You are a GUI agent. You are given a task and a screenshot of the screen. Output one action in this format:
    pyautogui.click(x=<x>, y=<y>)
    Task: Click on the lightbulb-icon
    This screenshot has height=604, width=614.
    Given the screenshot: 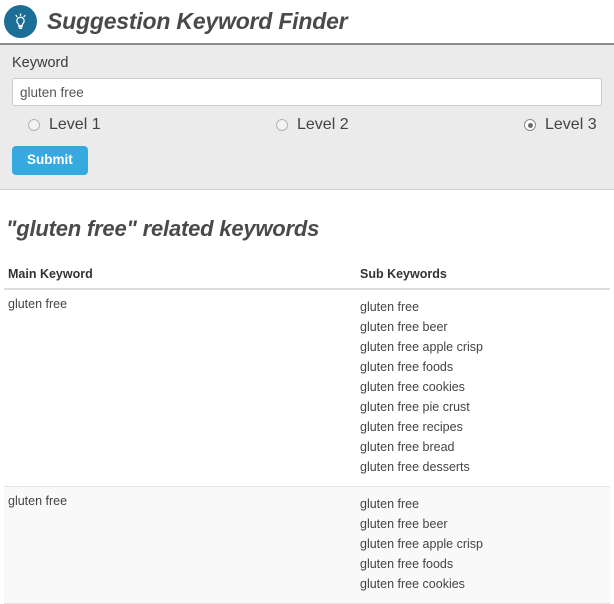 What is the action you would take?
    pyautogui.click(x=20, y=21)
    